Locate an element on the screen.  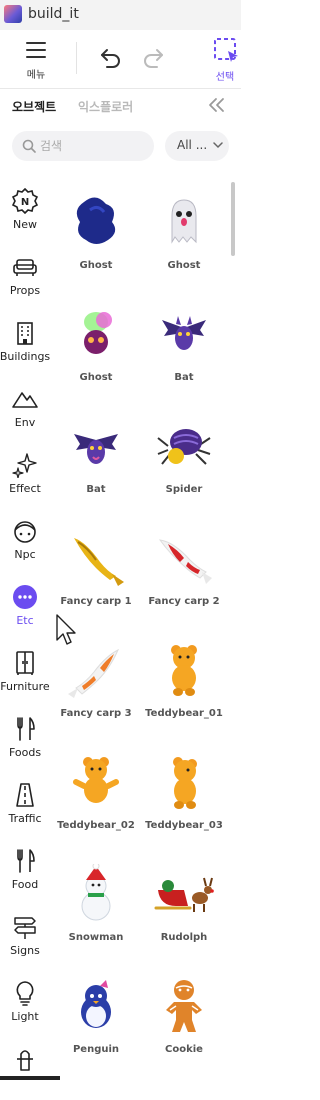
category-food: Food is located at coordinates (25, 872).